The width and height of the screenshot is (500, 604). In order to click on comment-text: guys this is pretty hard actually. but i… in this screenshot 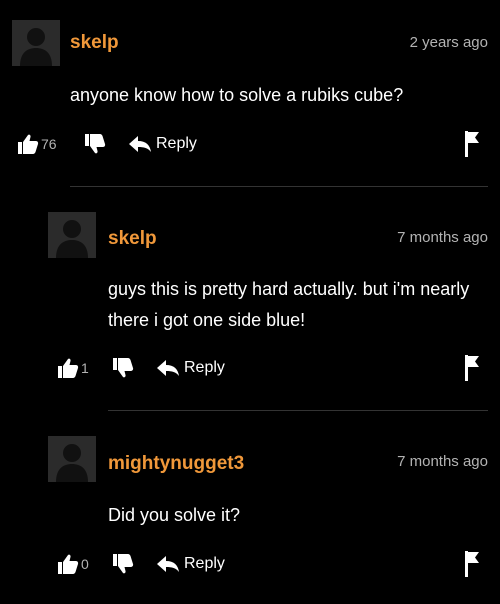, I will do `click(289, 304)`.